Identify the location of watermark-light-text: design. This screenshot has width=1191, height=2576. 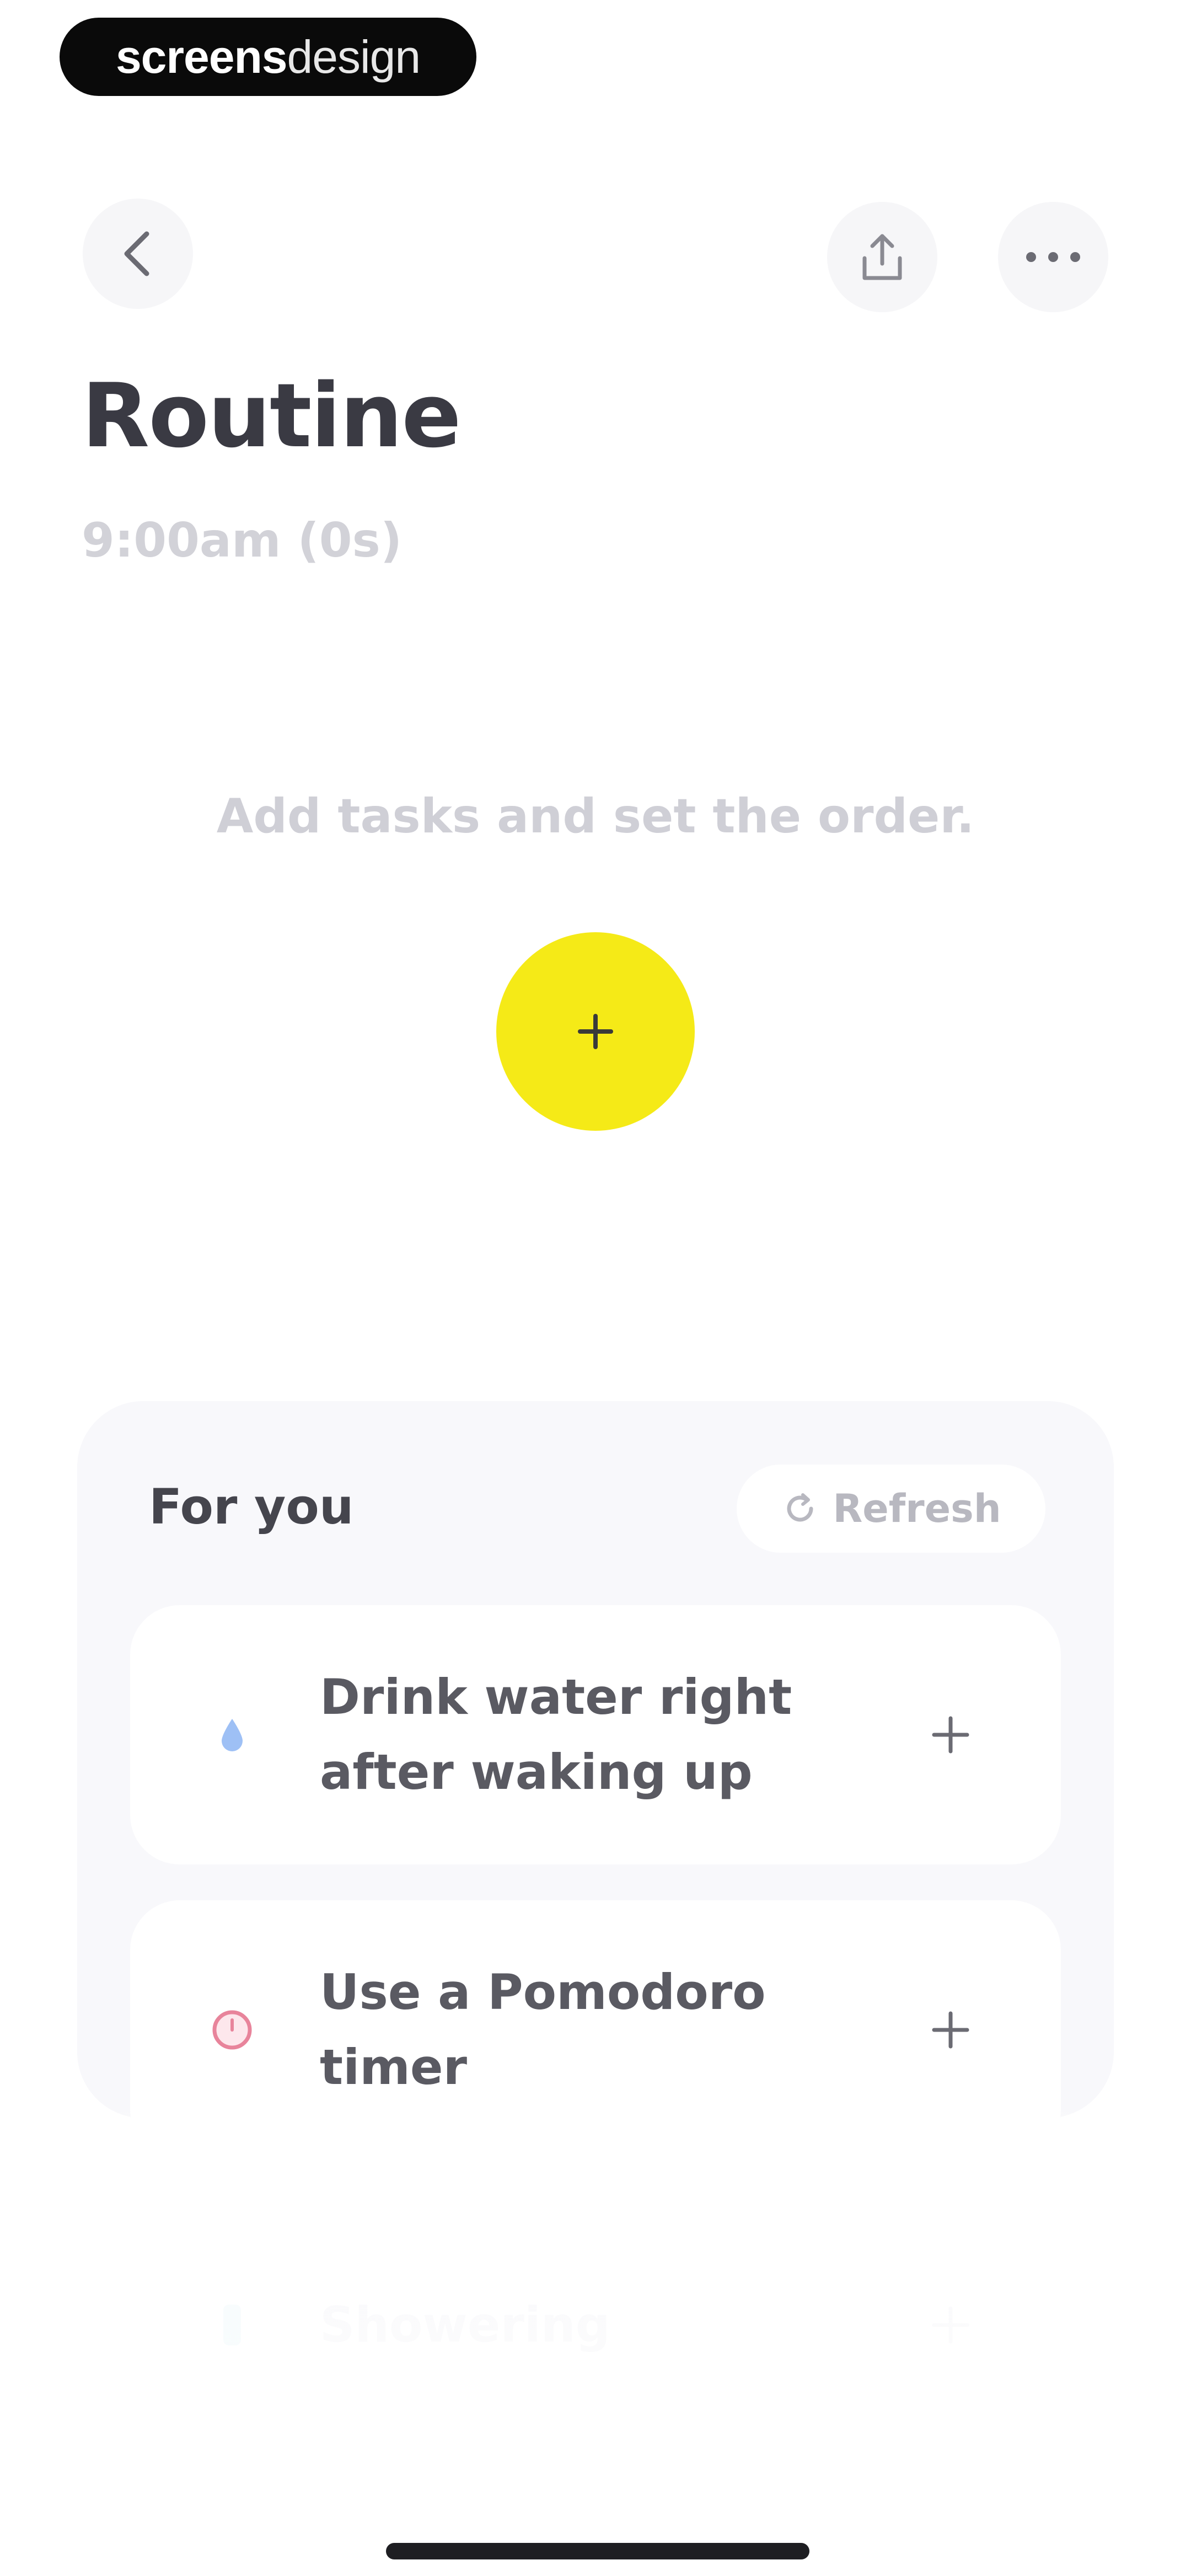
(354, 56).